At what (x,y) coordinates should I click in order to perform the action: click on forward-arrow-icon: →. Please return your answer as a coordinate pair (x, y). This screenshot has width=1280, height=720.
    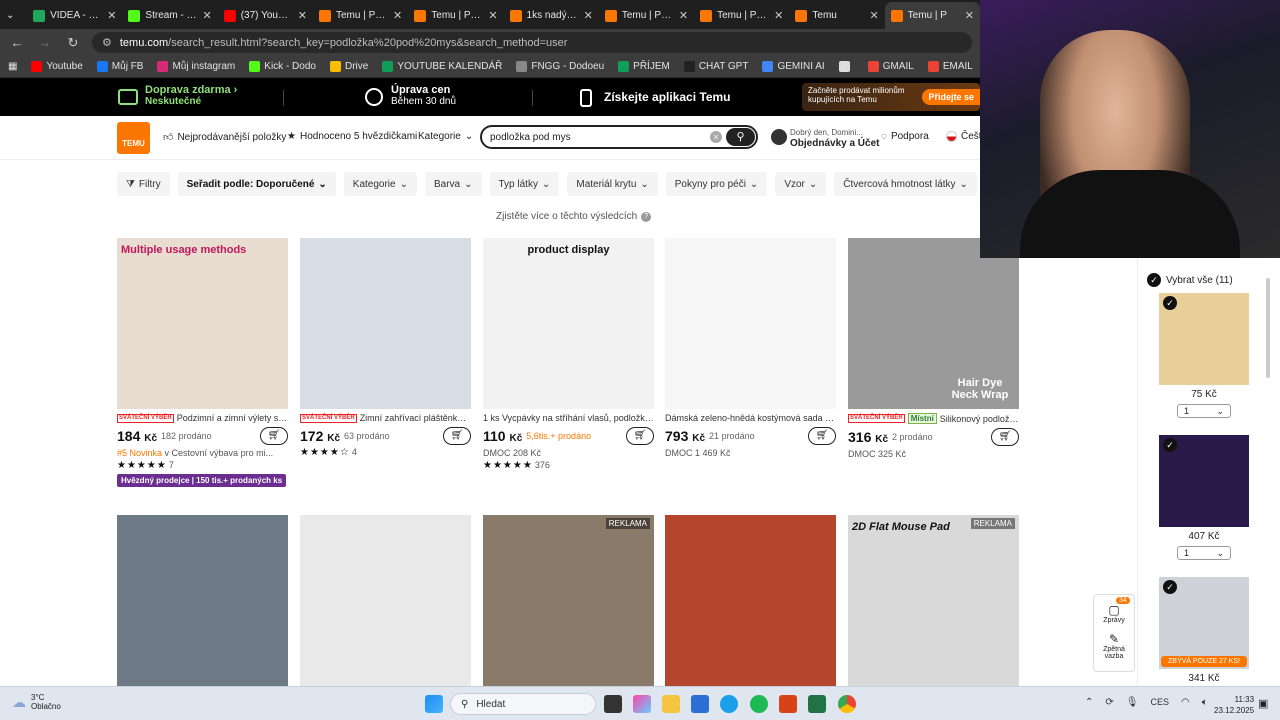
    Looking at the image, I should click on (45, 42).